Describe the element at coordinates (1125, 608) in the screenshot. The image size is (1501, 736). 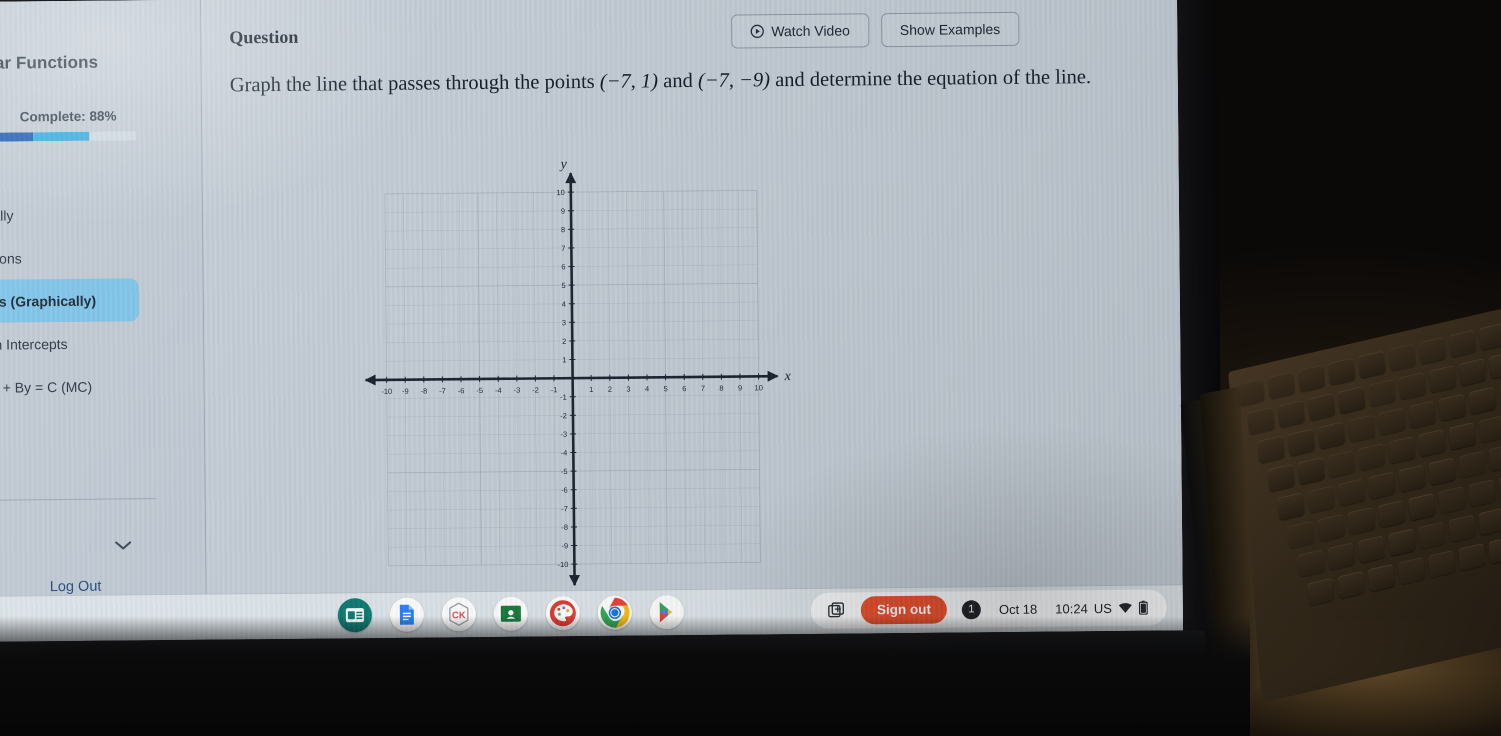
I see `wifi-icon` at that location.